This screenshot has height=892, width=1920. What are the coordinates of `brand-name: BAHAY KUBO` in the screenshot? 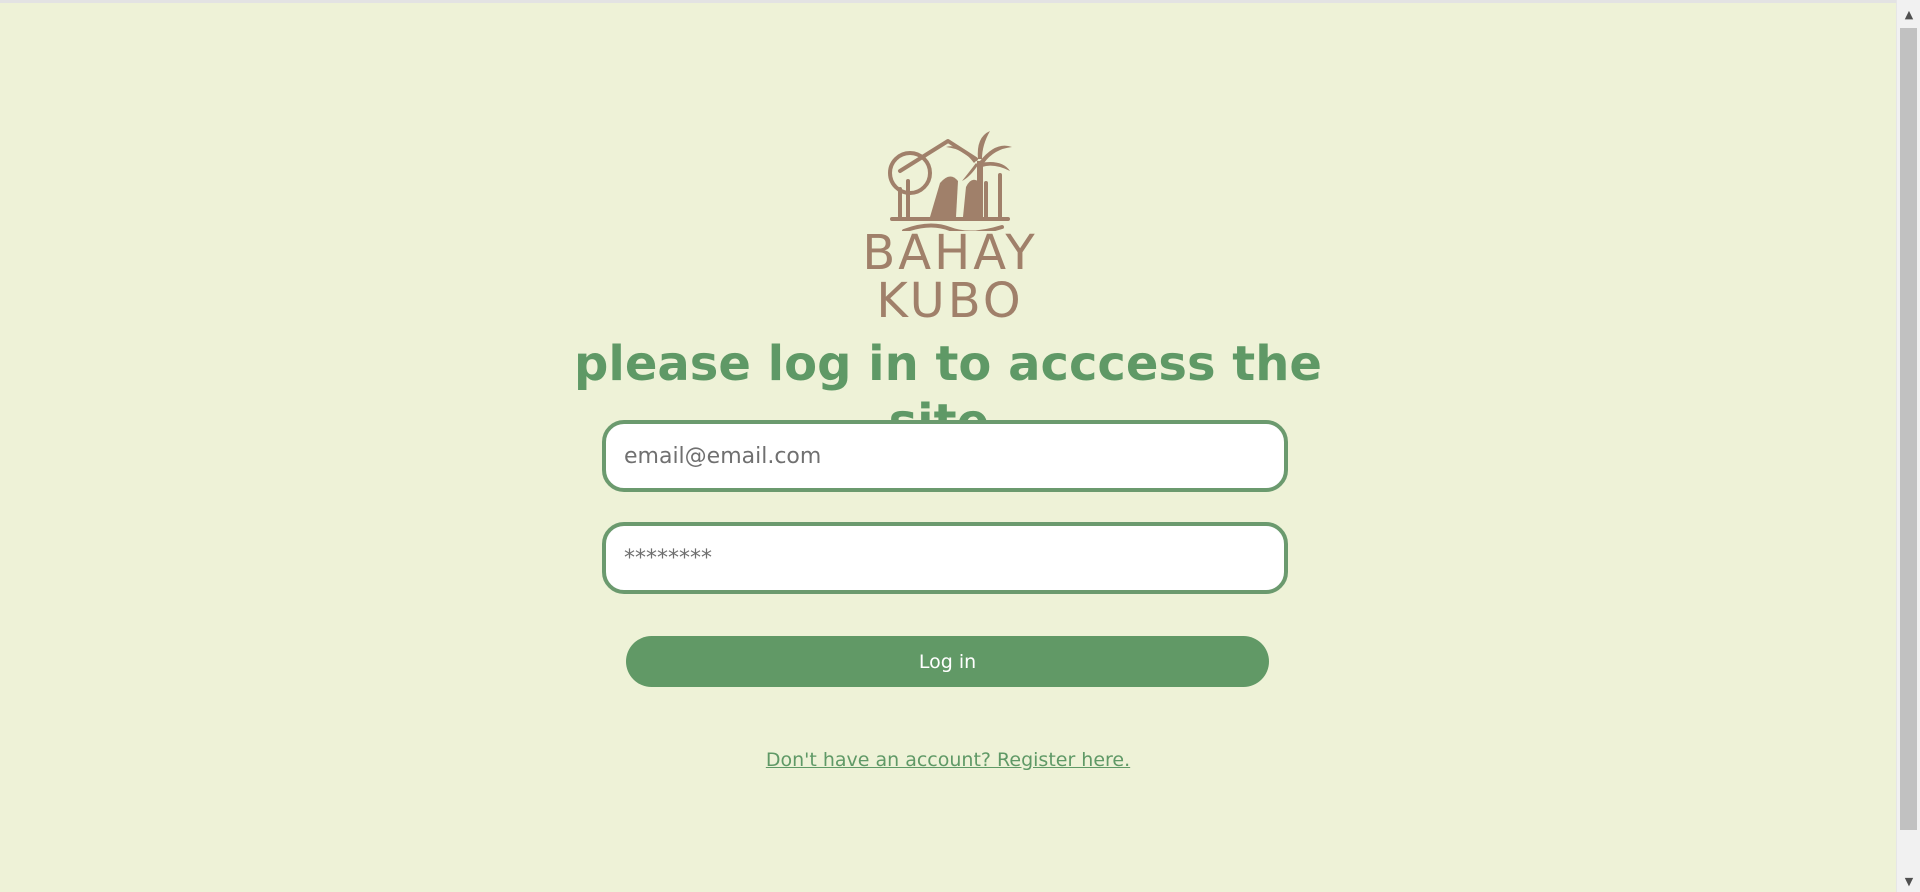 It's located at (950, 277).